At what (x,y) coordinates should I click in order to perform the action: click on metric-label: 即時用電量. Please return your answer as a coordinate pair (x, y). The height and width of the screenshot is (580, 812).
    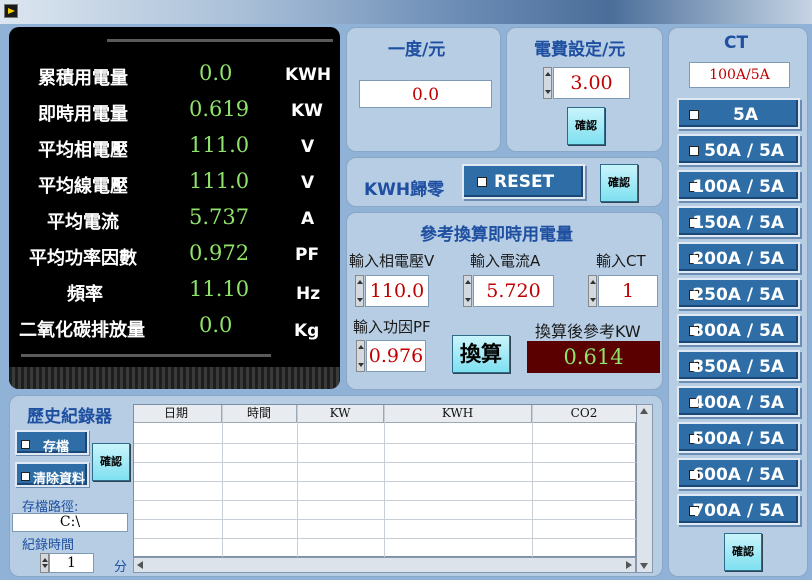
    Looking at the image, I should click on (83, 114).